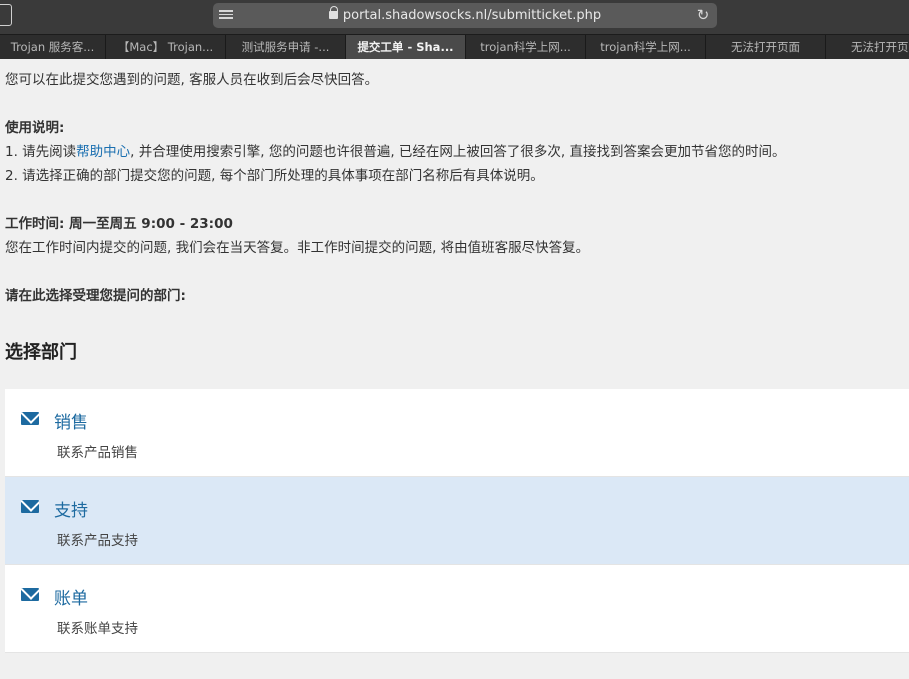 Image resolution: width=909 pixels, height=679 pixels. What do you see at coordinates (119, 224) in the screenshot?
I see `working-hours-title: 工作时间: 周一至周五 9:00 - 23:00` at bounding box center [119, 224].